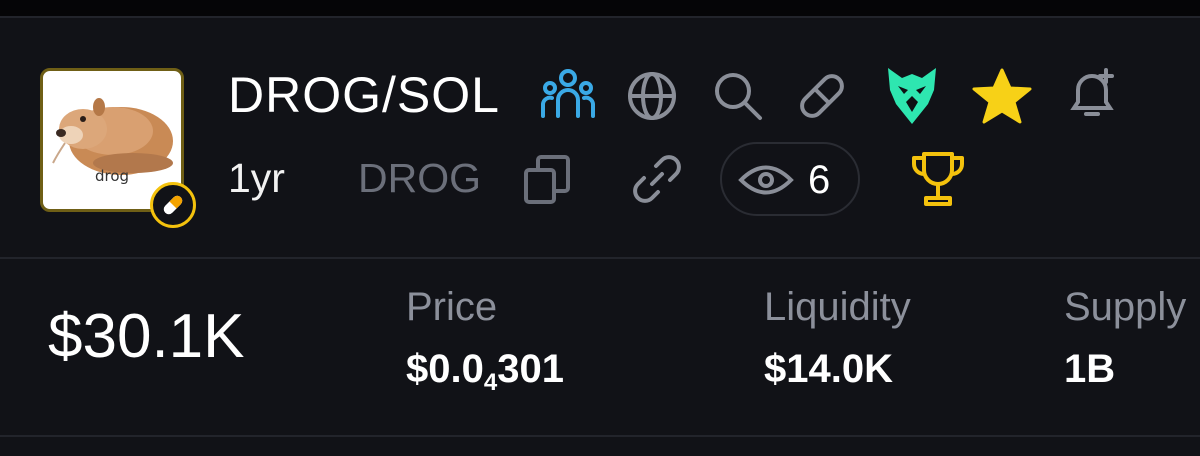 This screenshot has width=1200, height=456. I want to click on supply-value: 1B, so click(1090, 369).